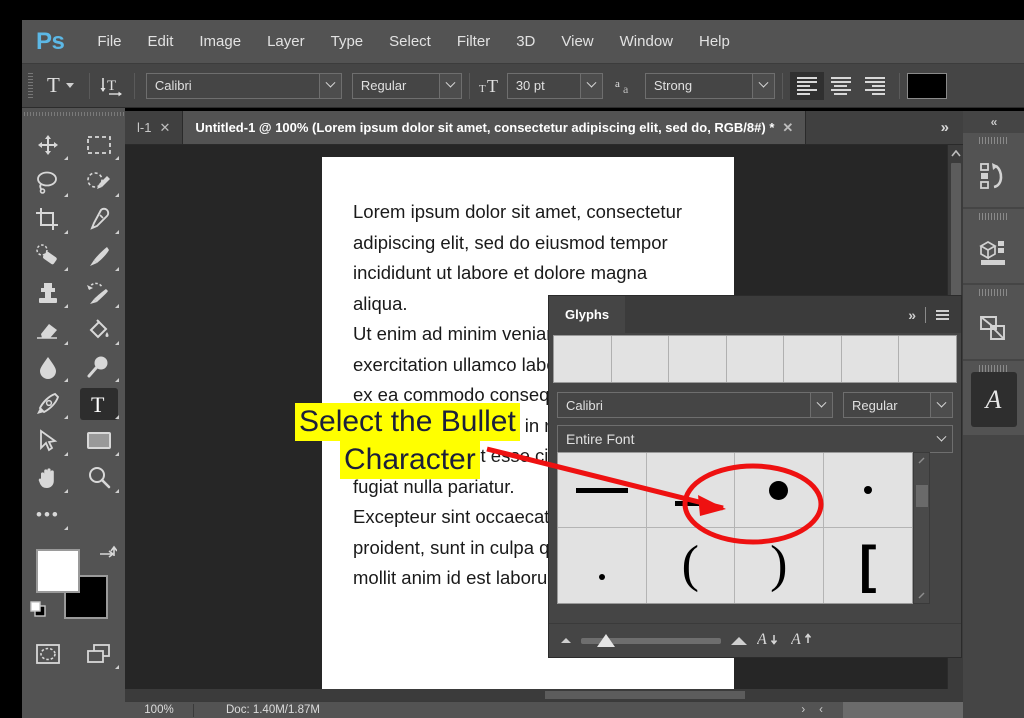  What do you see at coordinates (821, 710) in the screenshot?
I see `expand-left-icon: ‹` at bounding box center [821, 710].